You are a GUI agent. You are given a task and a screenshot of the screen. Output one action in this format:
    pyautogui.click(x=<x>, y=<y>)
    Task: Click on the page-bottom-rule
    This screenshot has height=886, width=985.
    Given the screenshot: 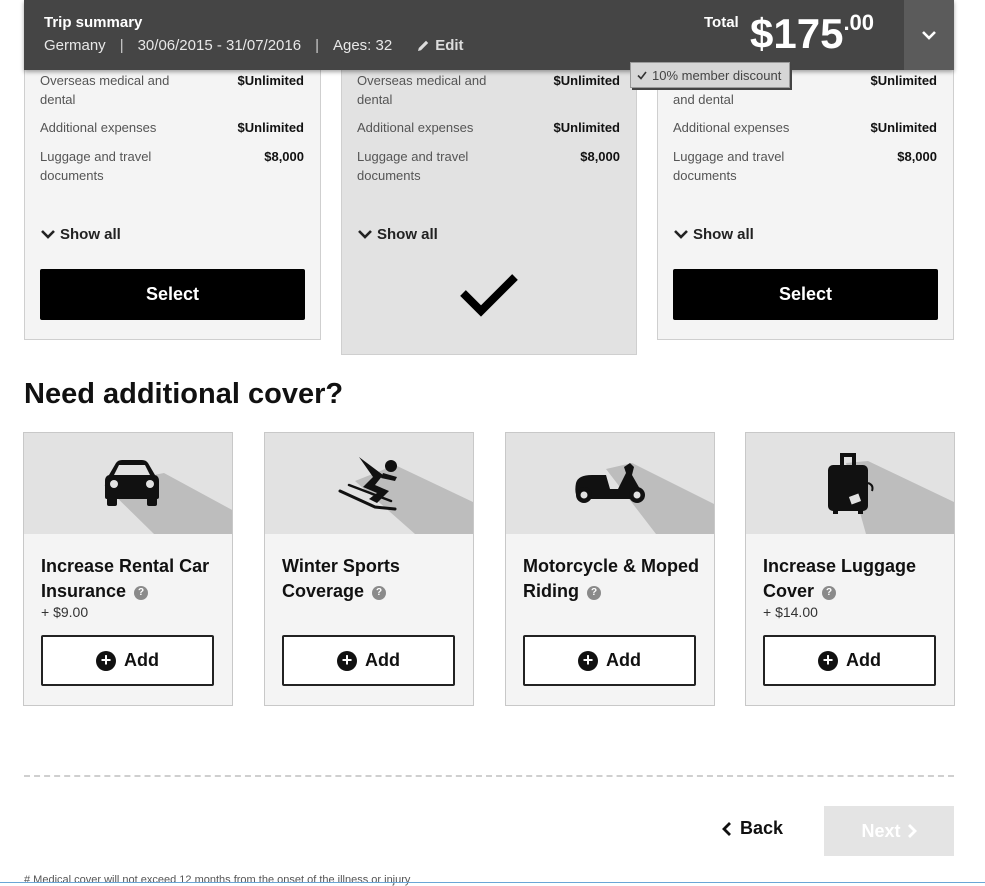 What is the action you would take?
    pyautogui.click(x=492, y=882)
    